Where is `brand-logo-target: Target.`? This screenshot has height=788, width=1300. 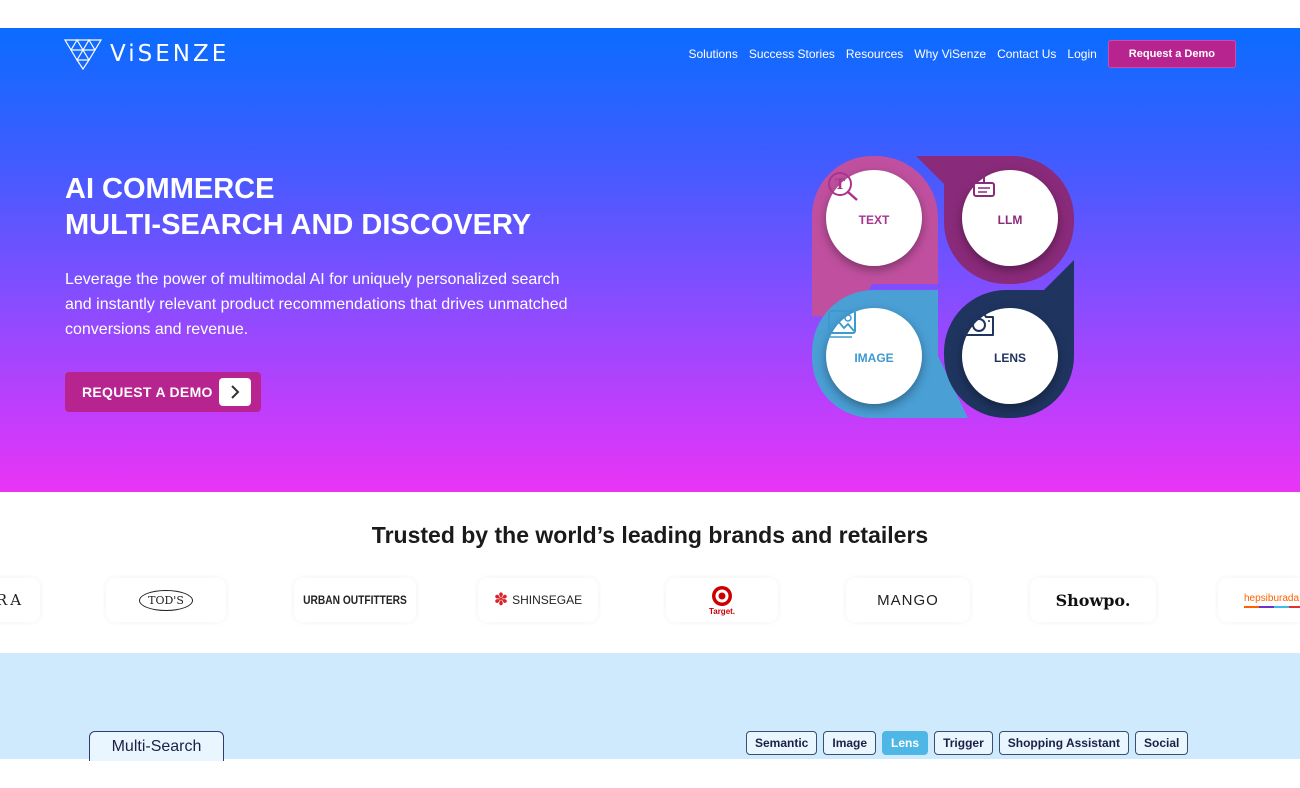 brand-logo-target: Target. is located at coordinates (722, 600).